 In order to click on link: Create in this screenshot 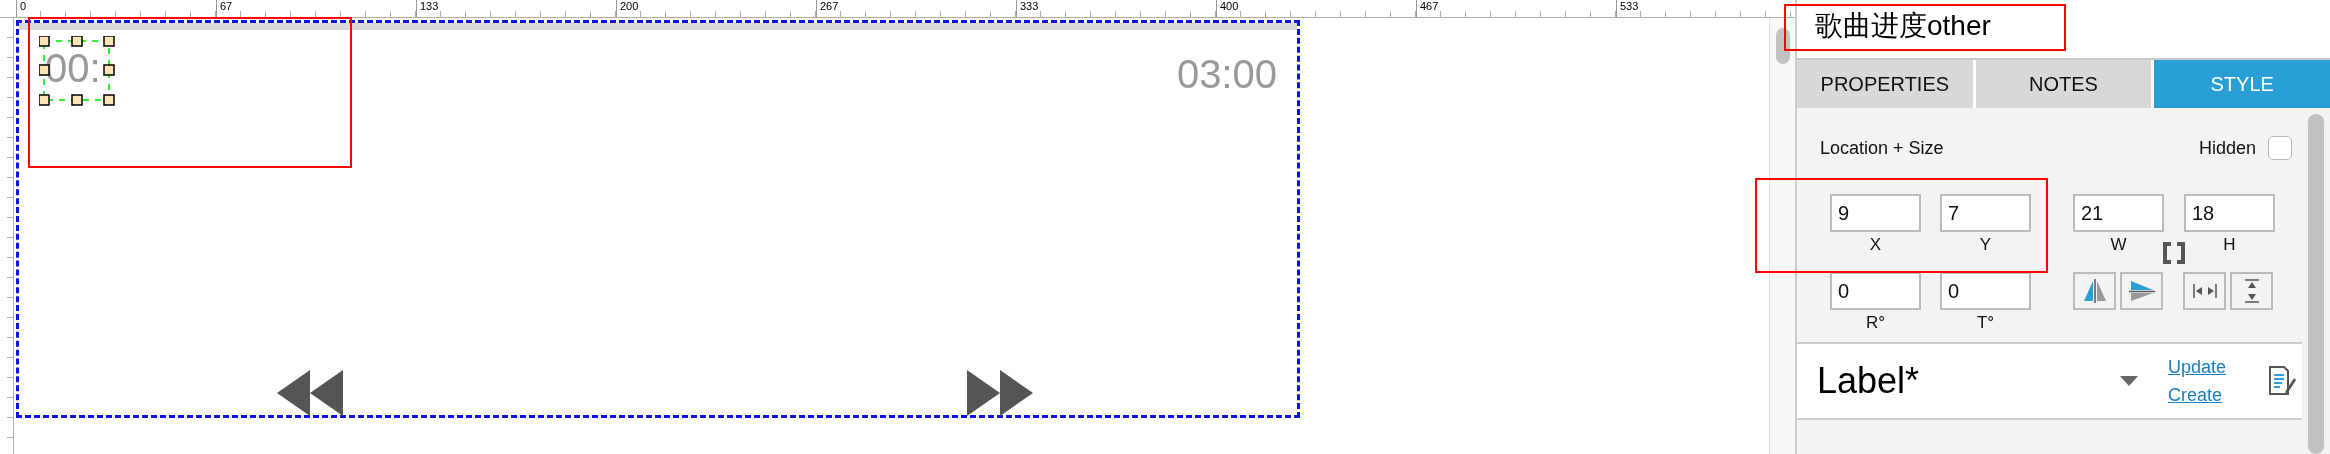, I will do `click(2218, 395)`.